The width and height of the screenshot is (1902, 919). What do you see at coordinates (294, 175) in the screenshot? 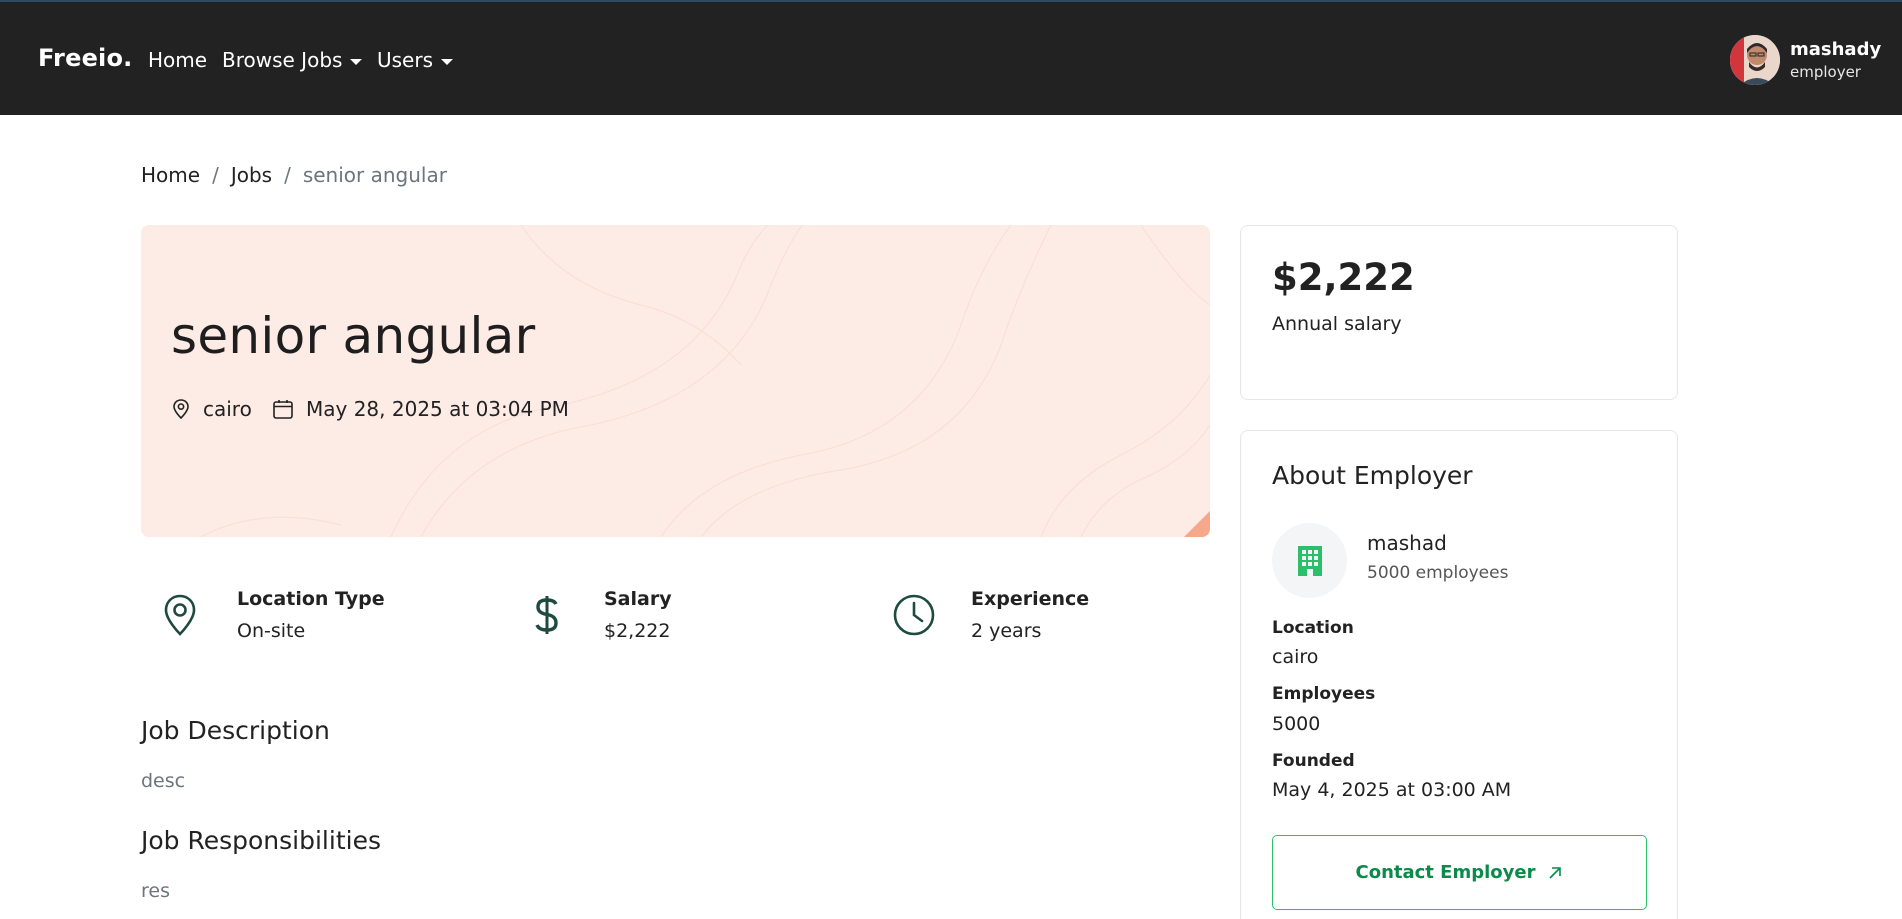
I see `breadcrumb: Home / Jobs / senior angular` at bounding box center [294, 175].